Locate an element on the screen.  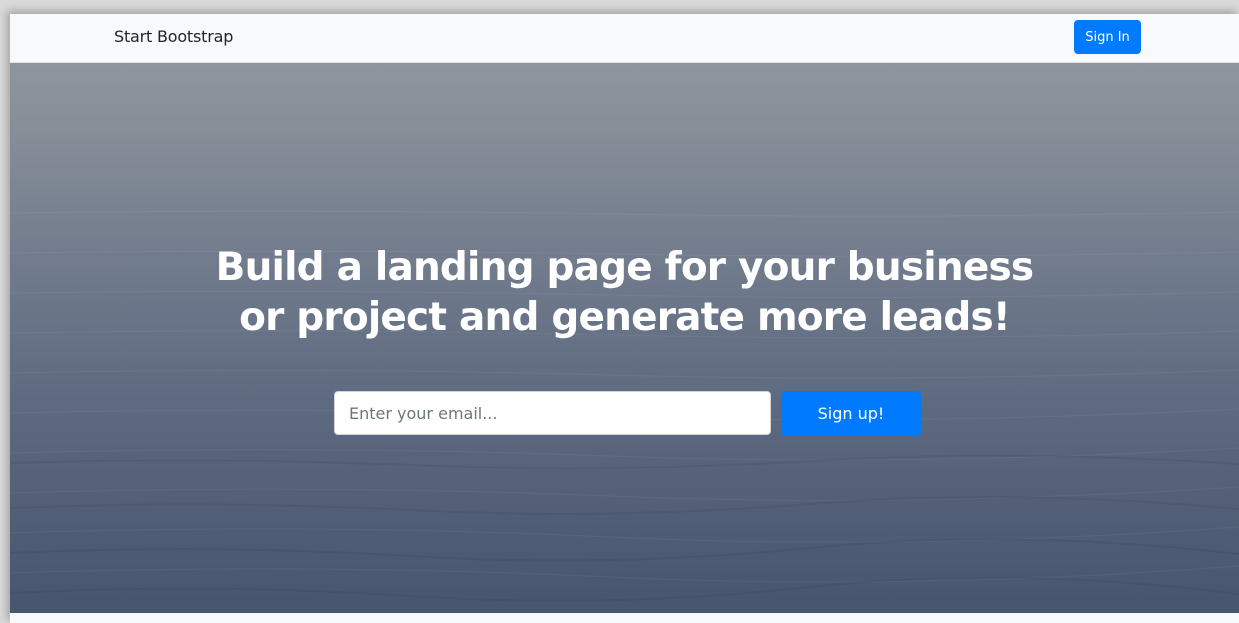
navbar: Start Bootstrap Sign In is located at coordinates (624, 38).